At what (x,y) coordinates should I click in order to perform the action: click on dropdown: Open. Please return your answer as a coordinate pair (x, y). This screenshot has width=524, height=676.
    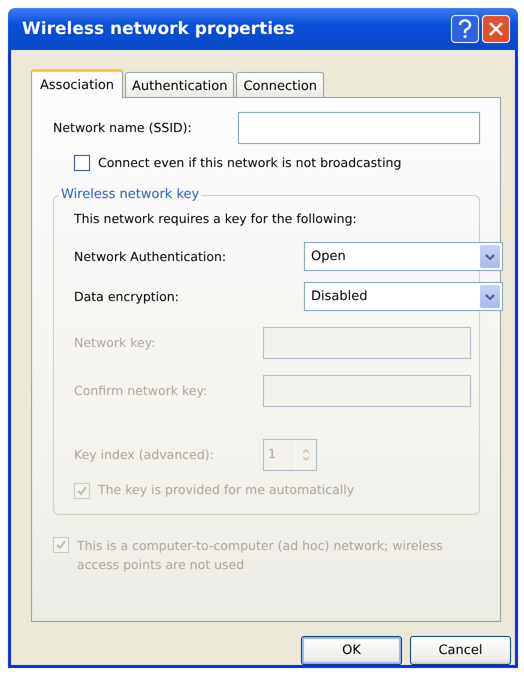
    Looking at the image, I should click on (403, 257).